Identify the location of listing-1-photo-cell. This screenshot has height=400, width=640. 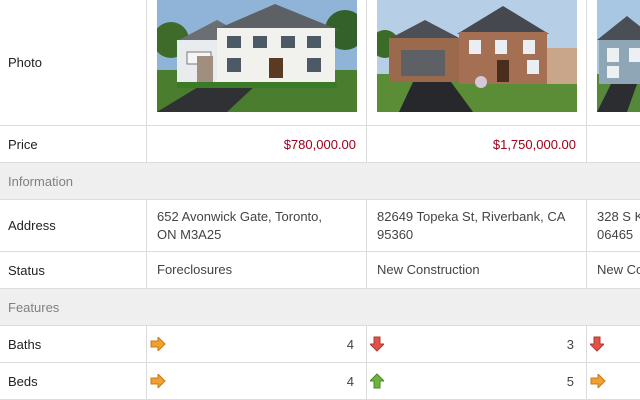
(257, 62).